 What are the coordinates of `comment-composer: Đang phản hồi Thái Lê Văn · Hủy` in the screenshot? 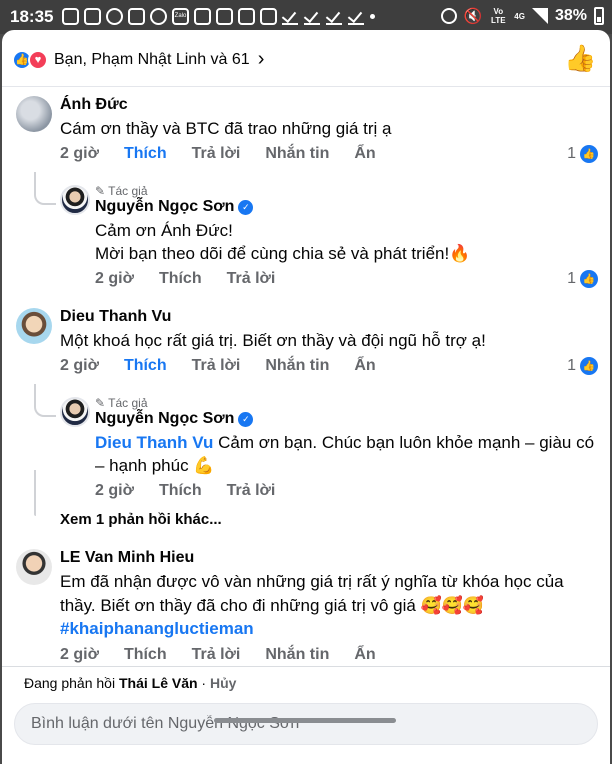 It's located at (306, 715).